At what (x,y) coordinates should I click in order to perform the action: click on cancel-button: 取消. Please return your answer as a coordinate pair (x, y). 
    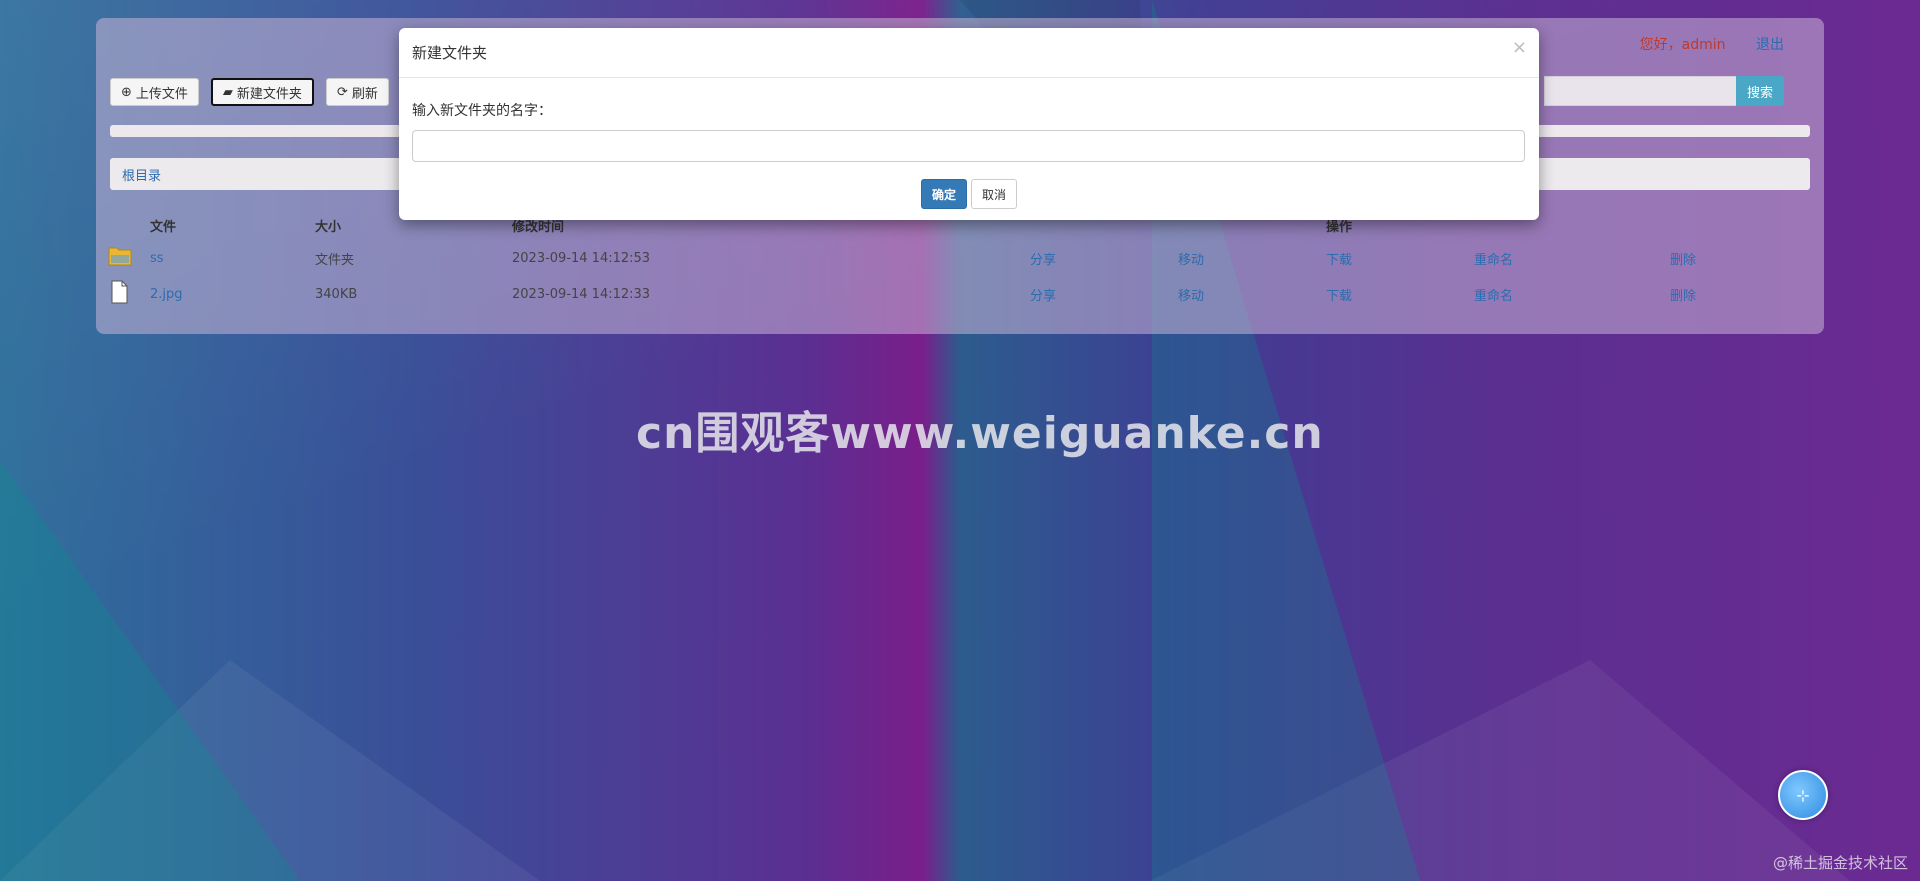
    Looking at the image, I should click on (994, 194).